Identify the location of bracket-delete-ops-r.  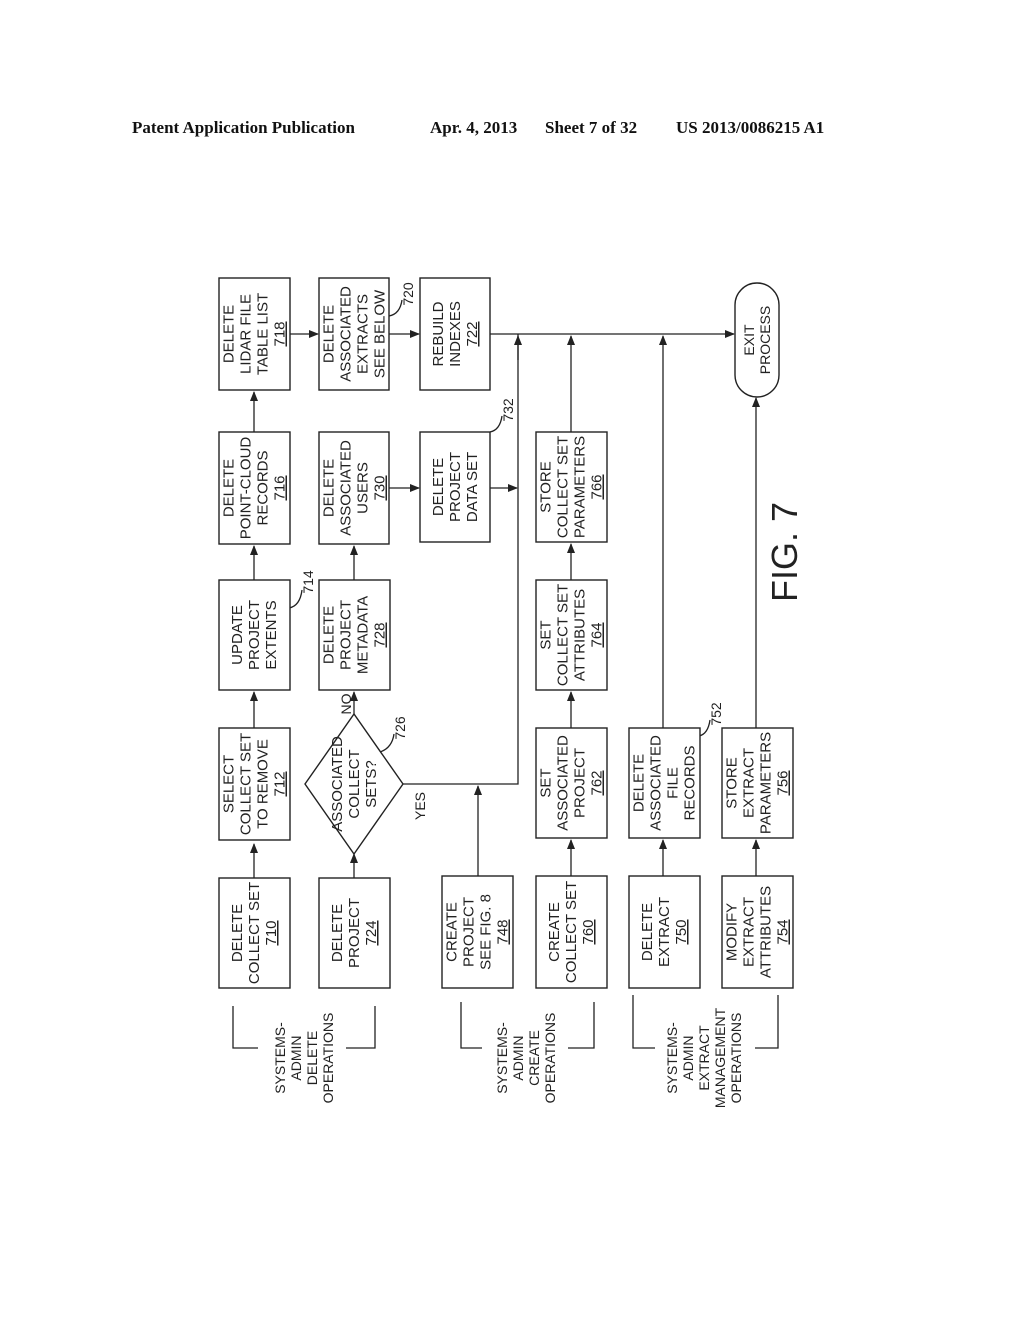
(361, 1027).